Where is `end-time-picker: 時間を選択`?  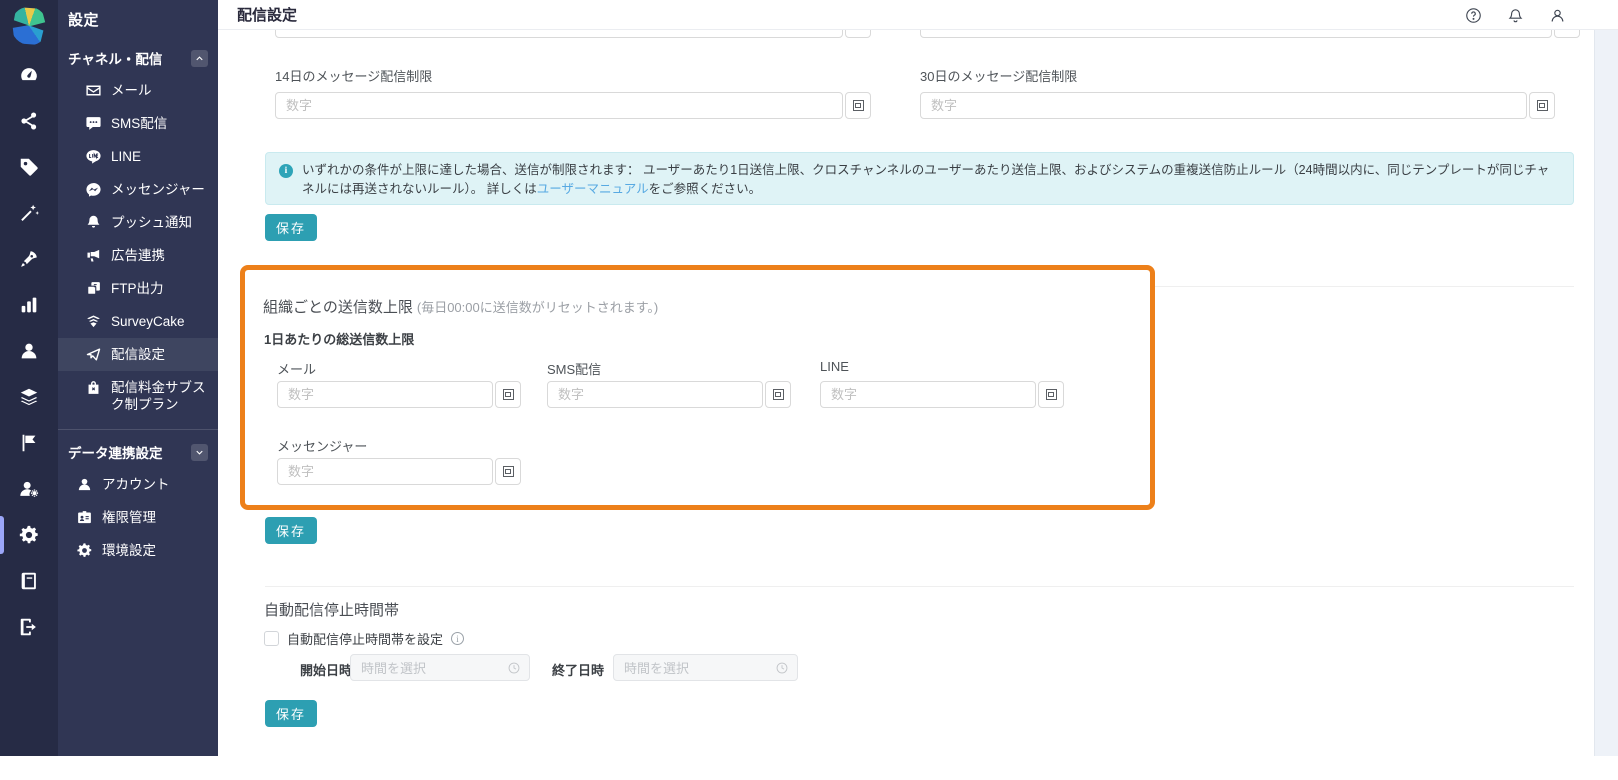 end-time-picker: 時間を選択 is located at coordinates (705, 667).